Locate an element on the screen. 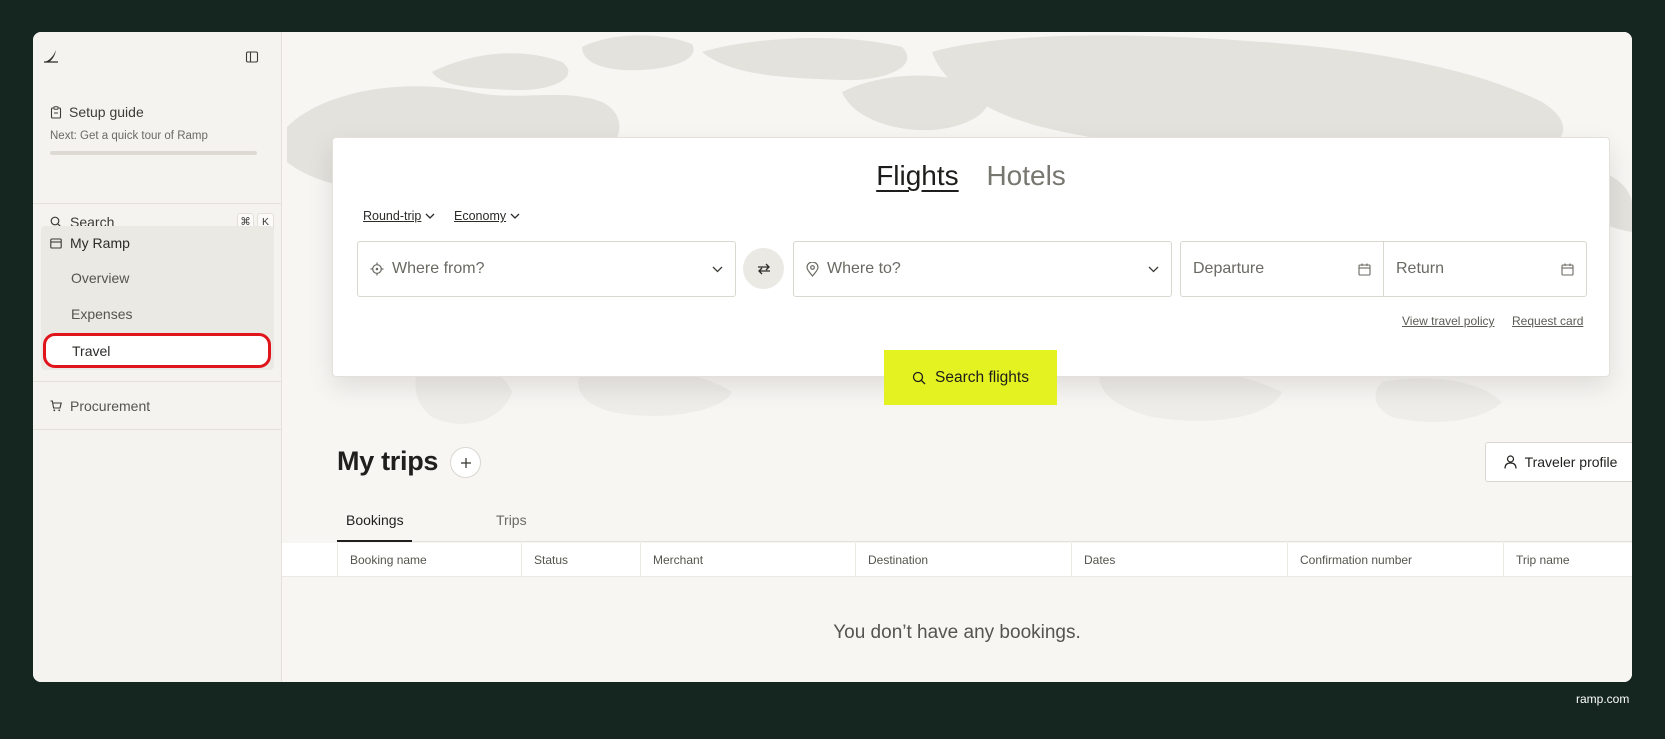 This screenshot has height=739, width=1665. traveler-profile-label: Traveler profile is located at coordinates (1571, 462).